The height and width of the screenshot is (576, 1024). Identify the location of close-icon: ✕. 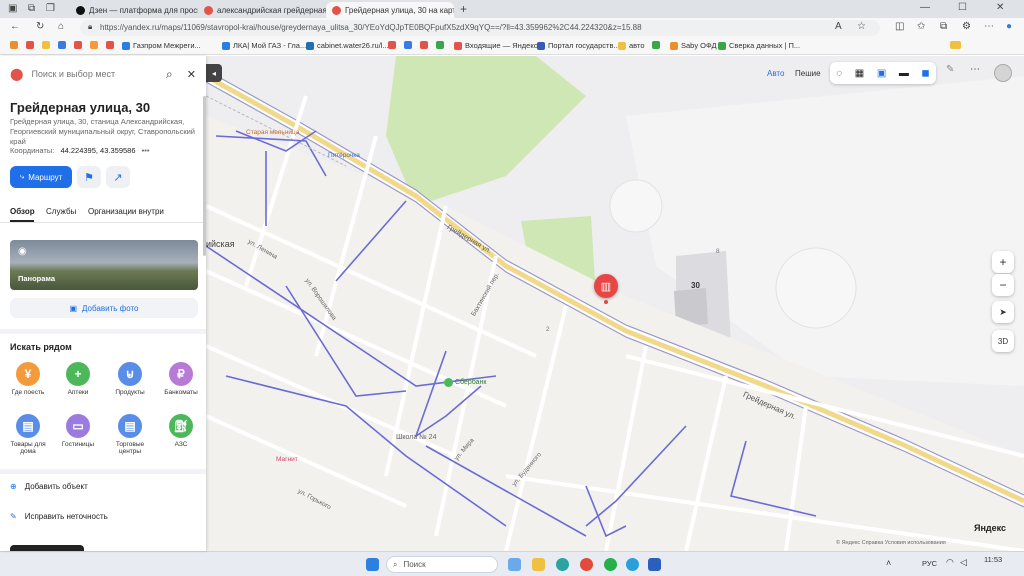
(191, 74).